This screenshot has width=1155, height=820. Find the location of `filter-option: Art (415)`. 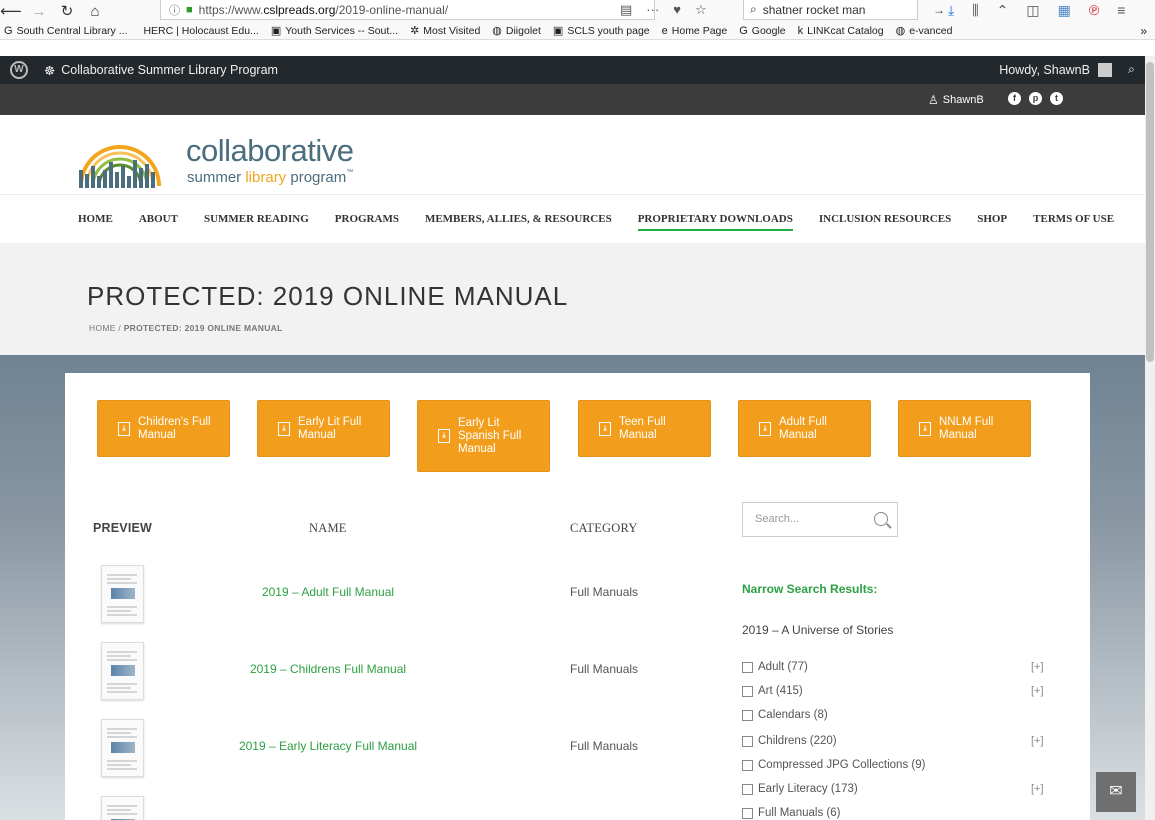

filter-option: Art (415) is located at coordinates (772, 691).